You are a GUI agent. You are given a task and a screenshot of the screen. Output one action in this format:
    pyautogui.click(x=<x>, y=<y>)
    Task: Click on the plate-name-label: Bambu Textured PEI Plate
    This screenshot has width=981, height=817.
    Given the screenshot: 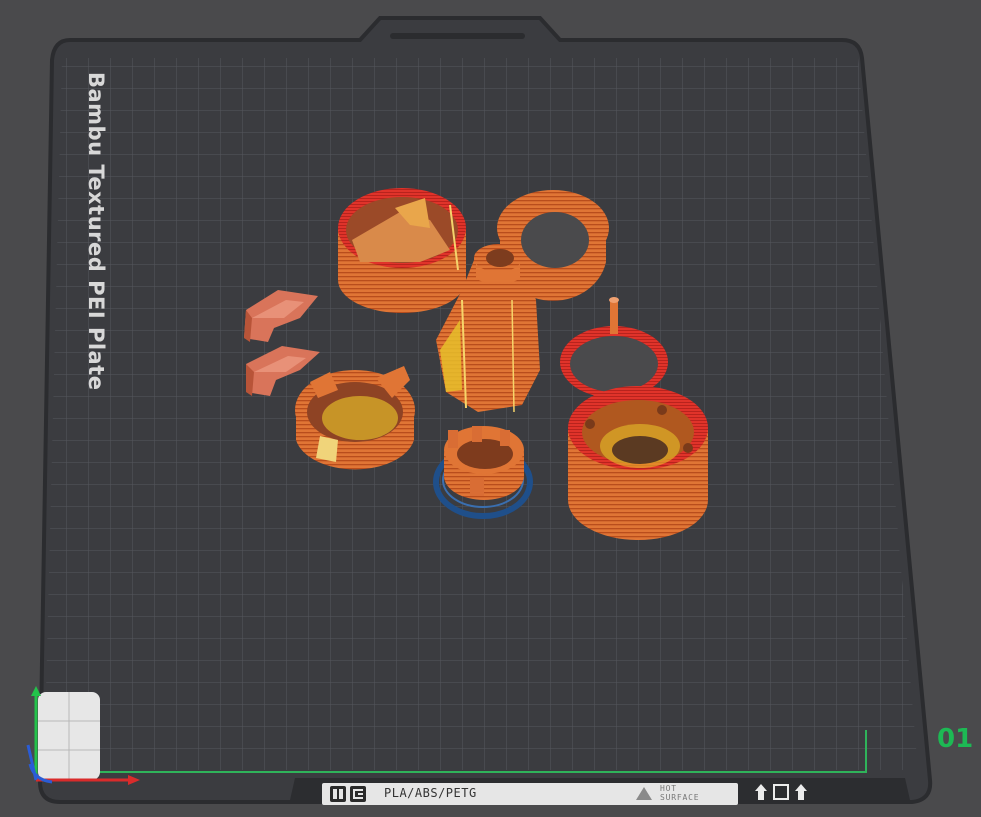 What is the action you would take?
    pyautogui.click(x=98, y=237)
    